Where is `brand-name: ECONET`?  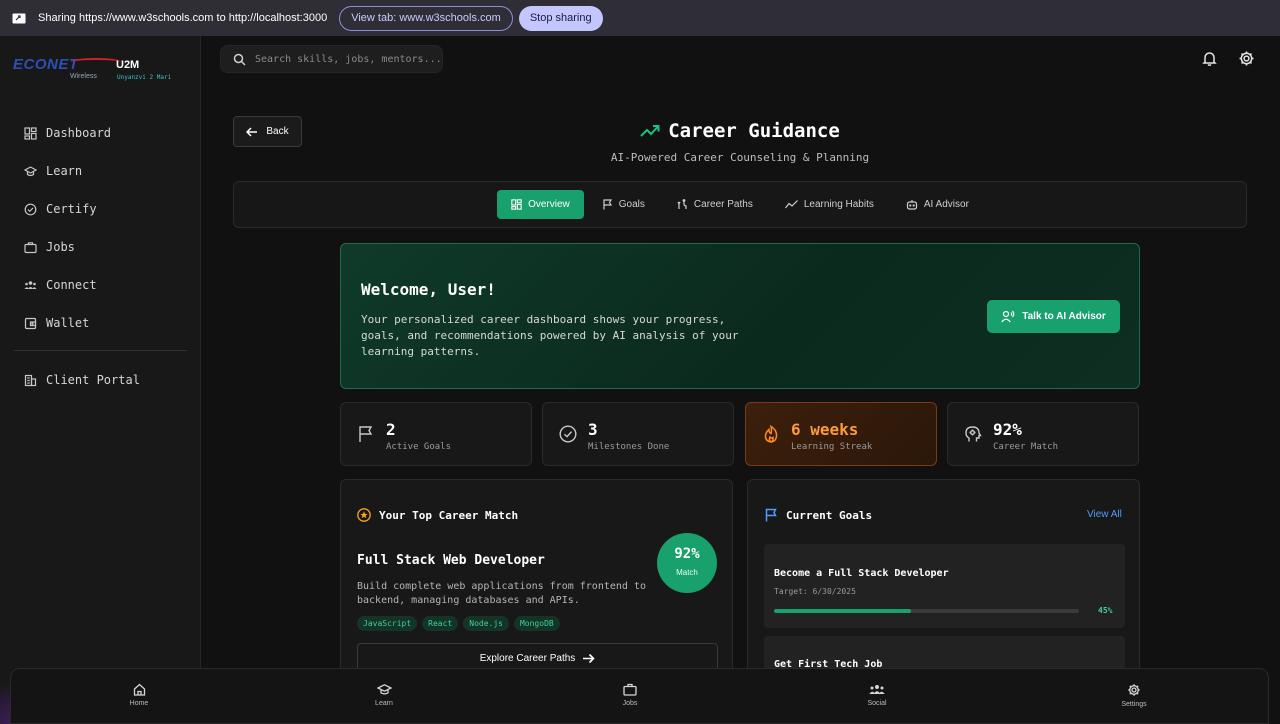
brand-name: ECONET is located at coordinates (46, 64).